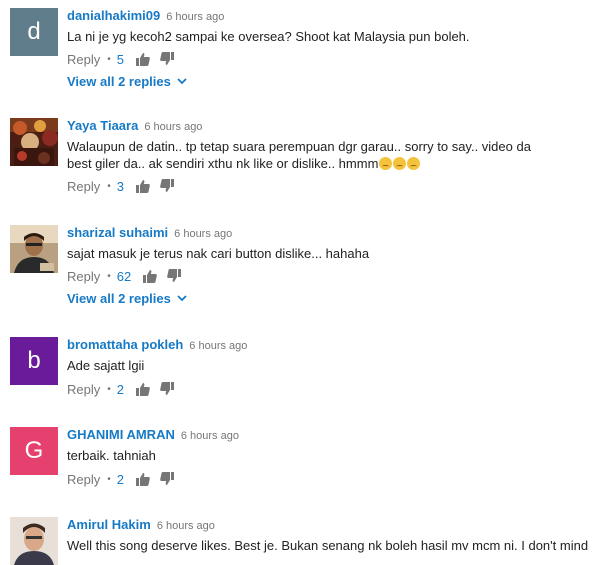  What do you see at coordinates (120, 186) in the screenshot?
I see `like-count: 3` at bounding box center [120, 186].